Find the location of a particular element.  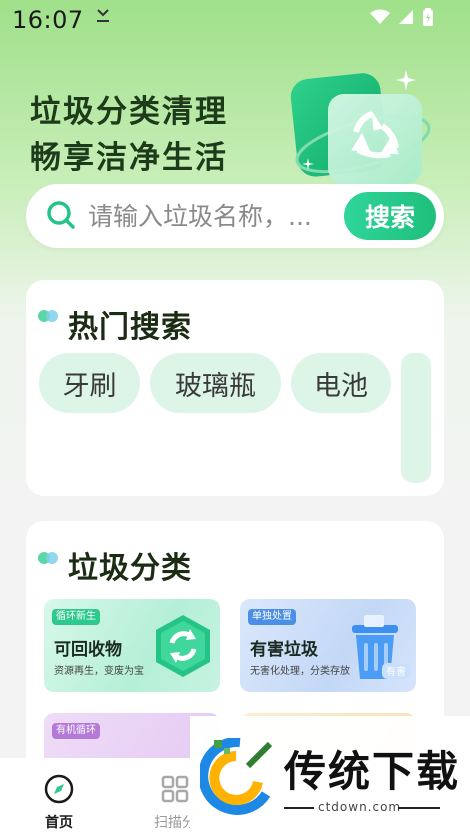

hot-chip: 电池 is located at coordinates (341, 383).